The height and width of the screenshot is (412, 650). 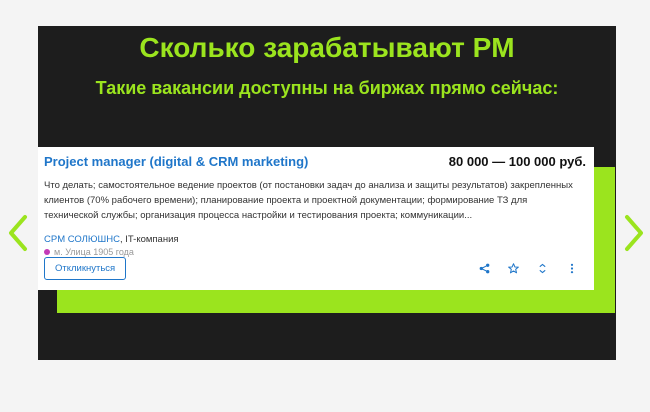 I want to click on slide-title: Сколько зарабатывают PM, so click(x=327, y=47).